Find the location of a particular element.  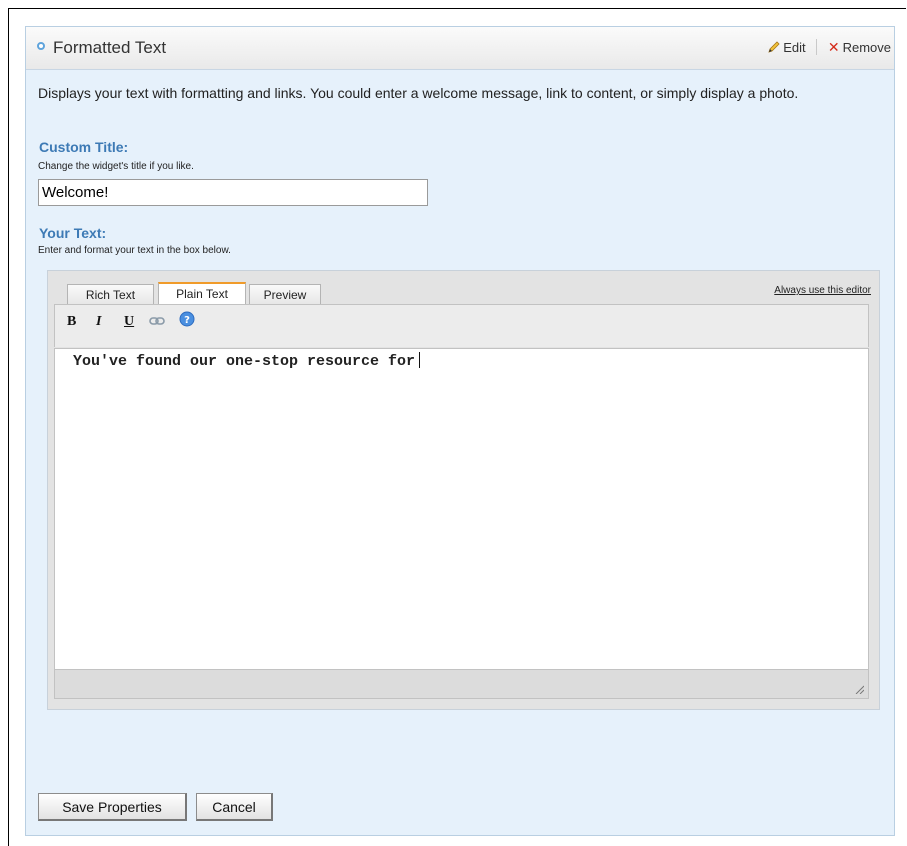

widget-title: Formatted Text is located at coordinates (110, 47).